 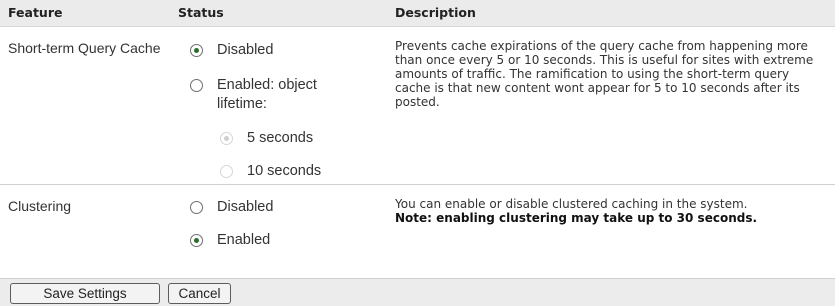 What do you see at coordinates (85, 105) in the screenshot?
I see `feature-cell-query-cache: Short-term Query Cache` at bounding box center [85, 105].